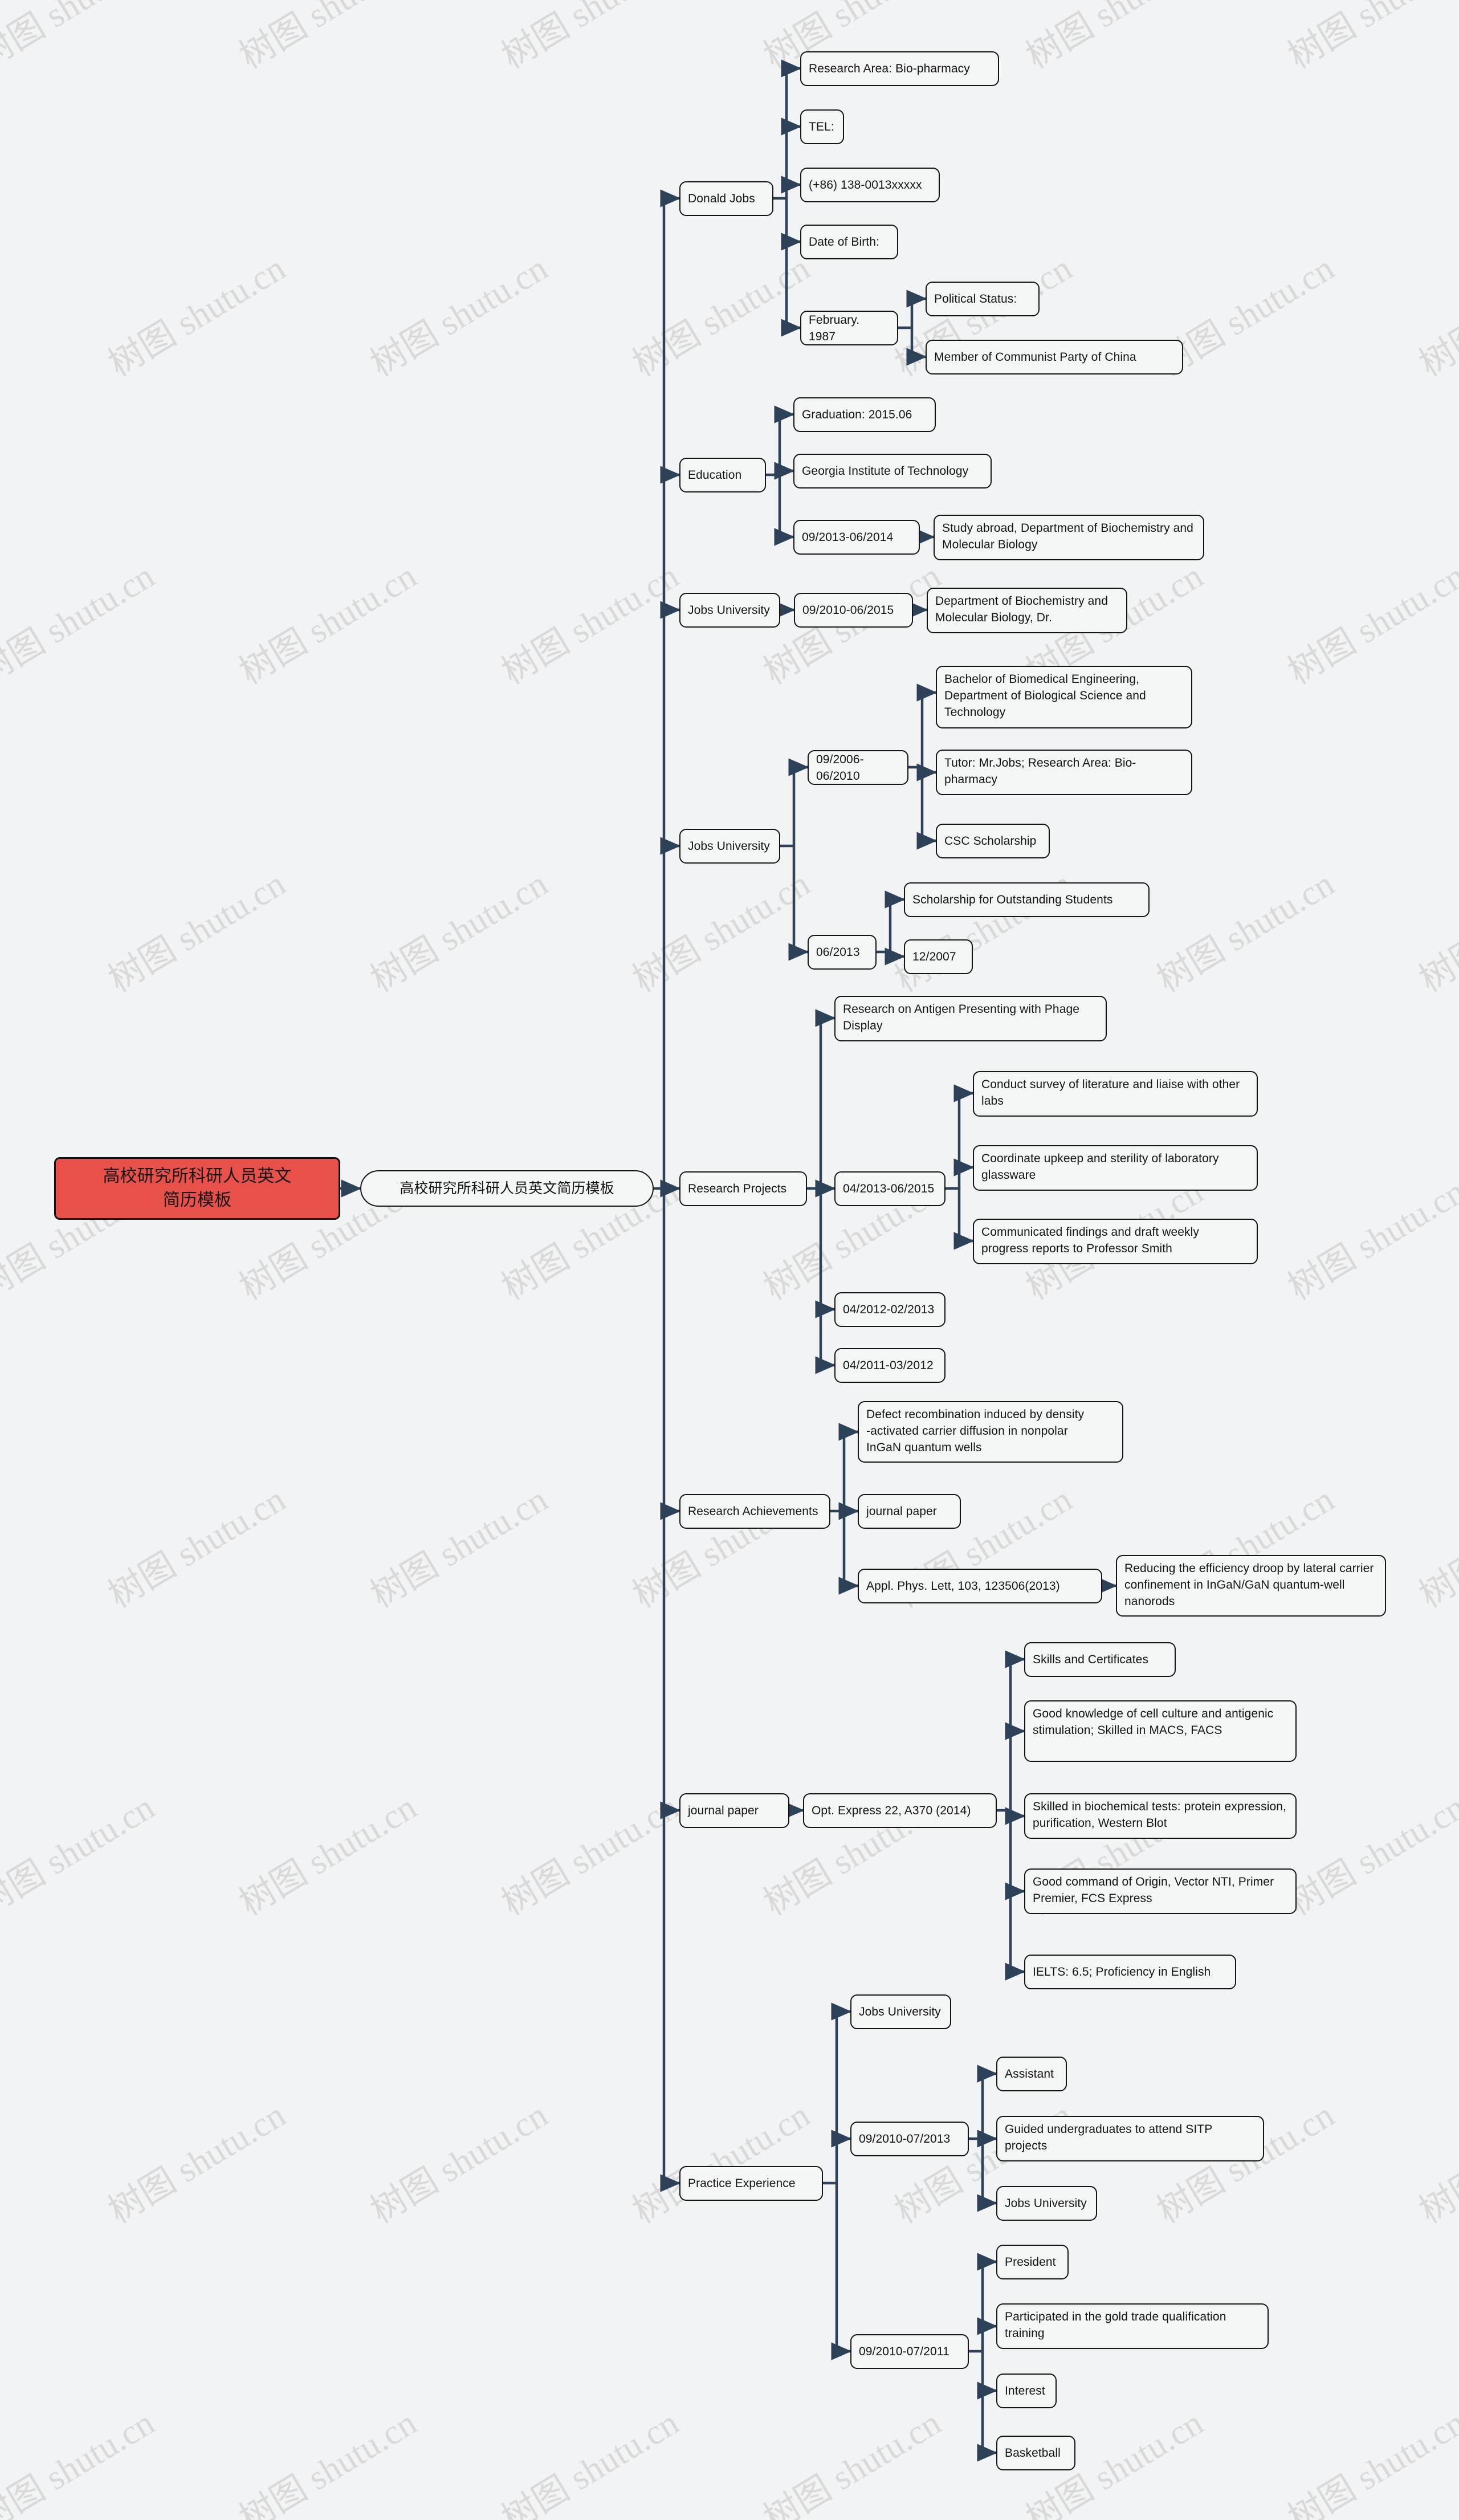  I want to click on node-phone: (+86) 138-0013xxxxx, so click(870, 185).